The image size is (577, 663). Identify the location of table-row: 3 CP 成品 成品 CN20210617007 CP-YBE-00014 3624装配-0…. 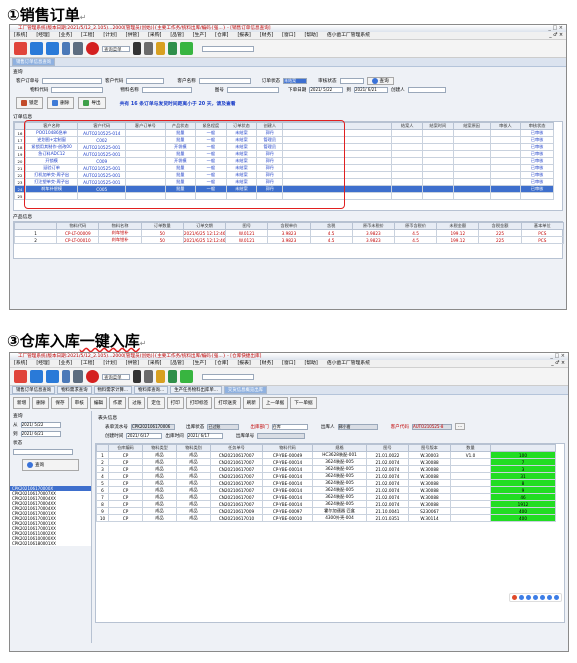
(326, 469).